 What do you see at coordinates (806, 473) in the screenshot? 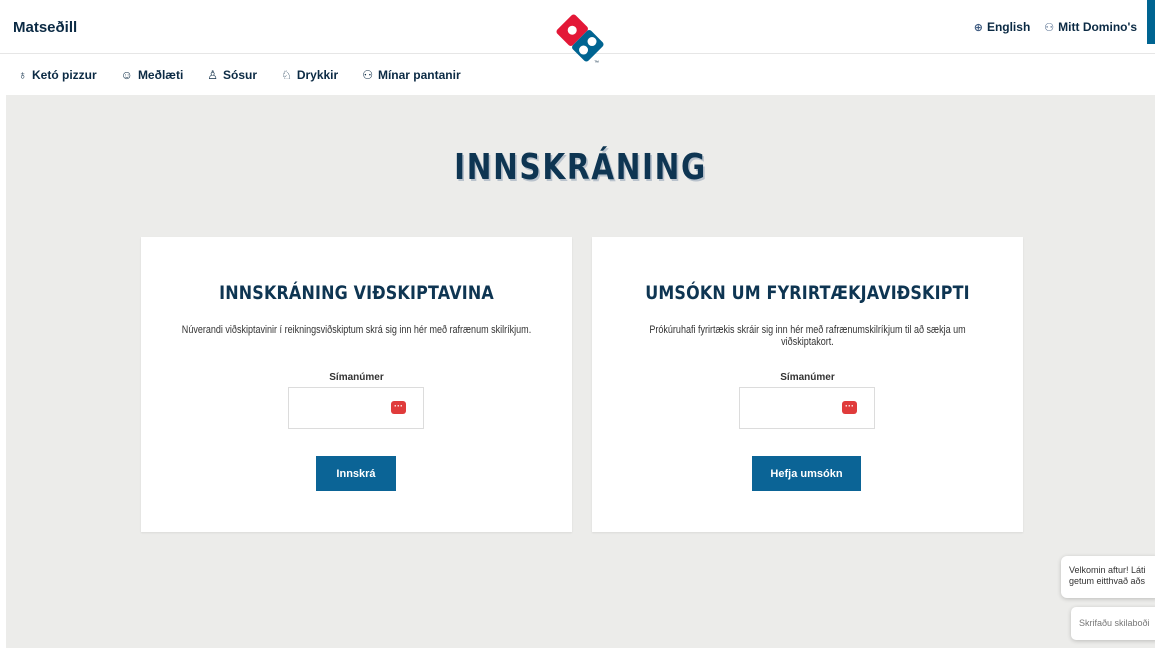
I see `start-application-button: Hefja umsókn` at bounding box center [806, 473].